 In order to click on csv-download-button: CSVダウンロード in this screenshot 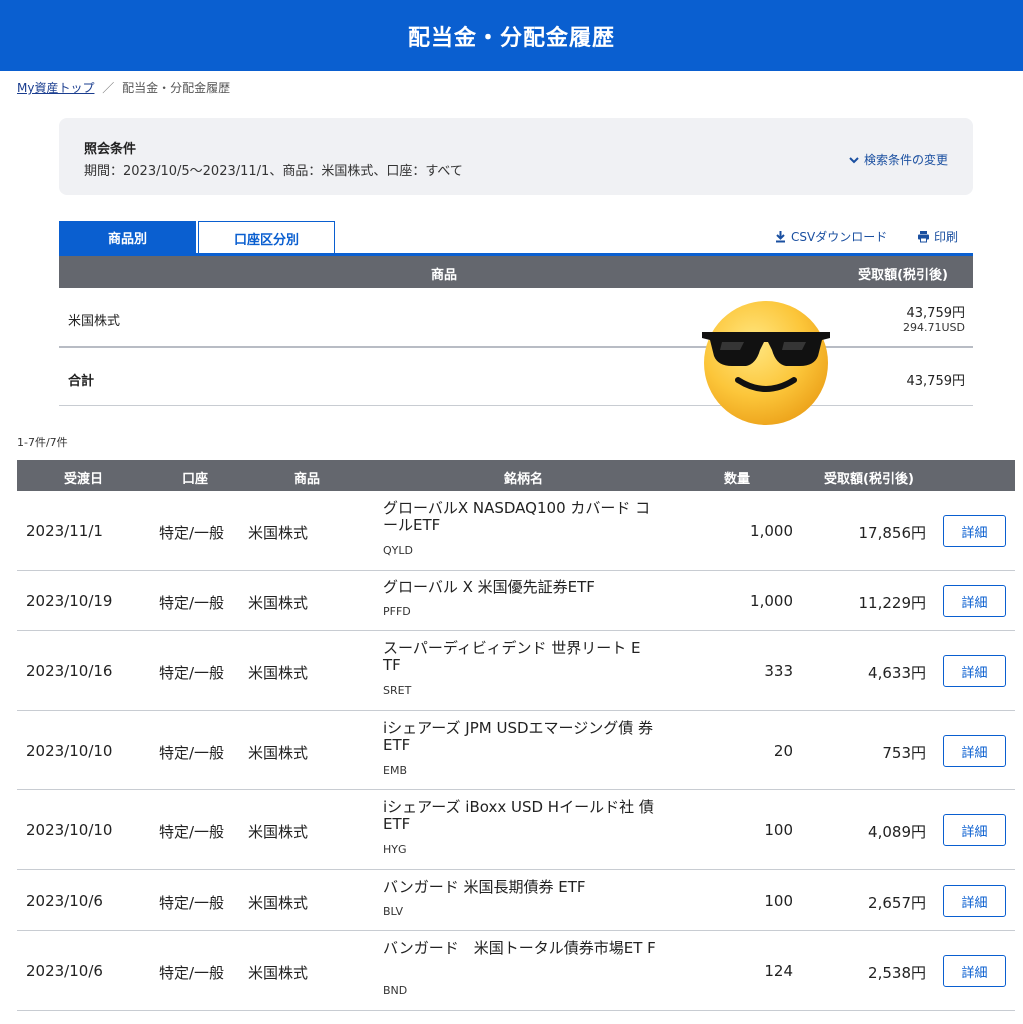, I will do `click(830, 236)`.